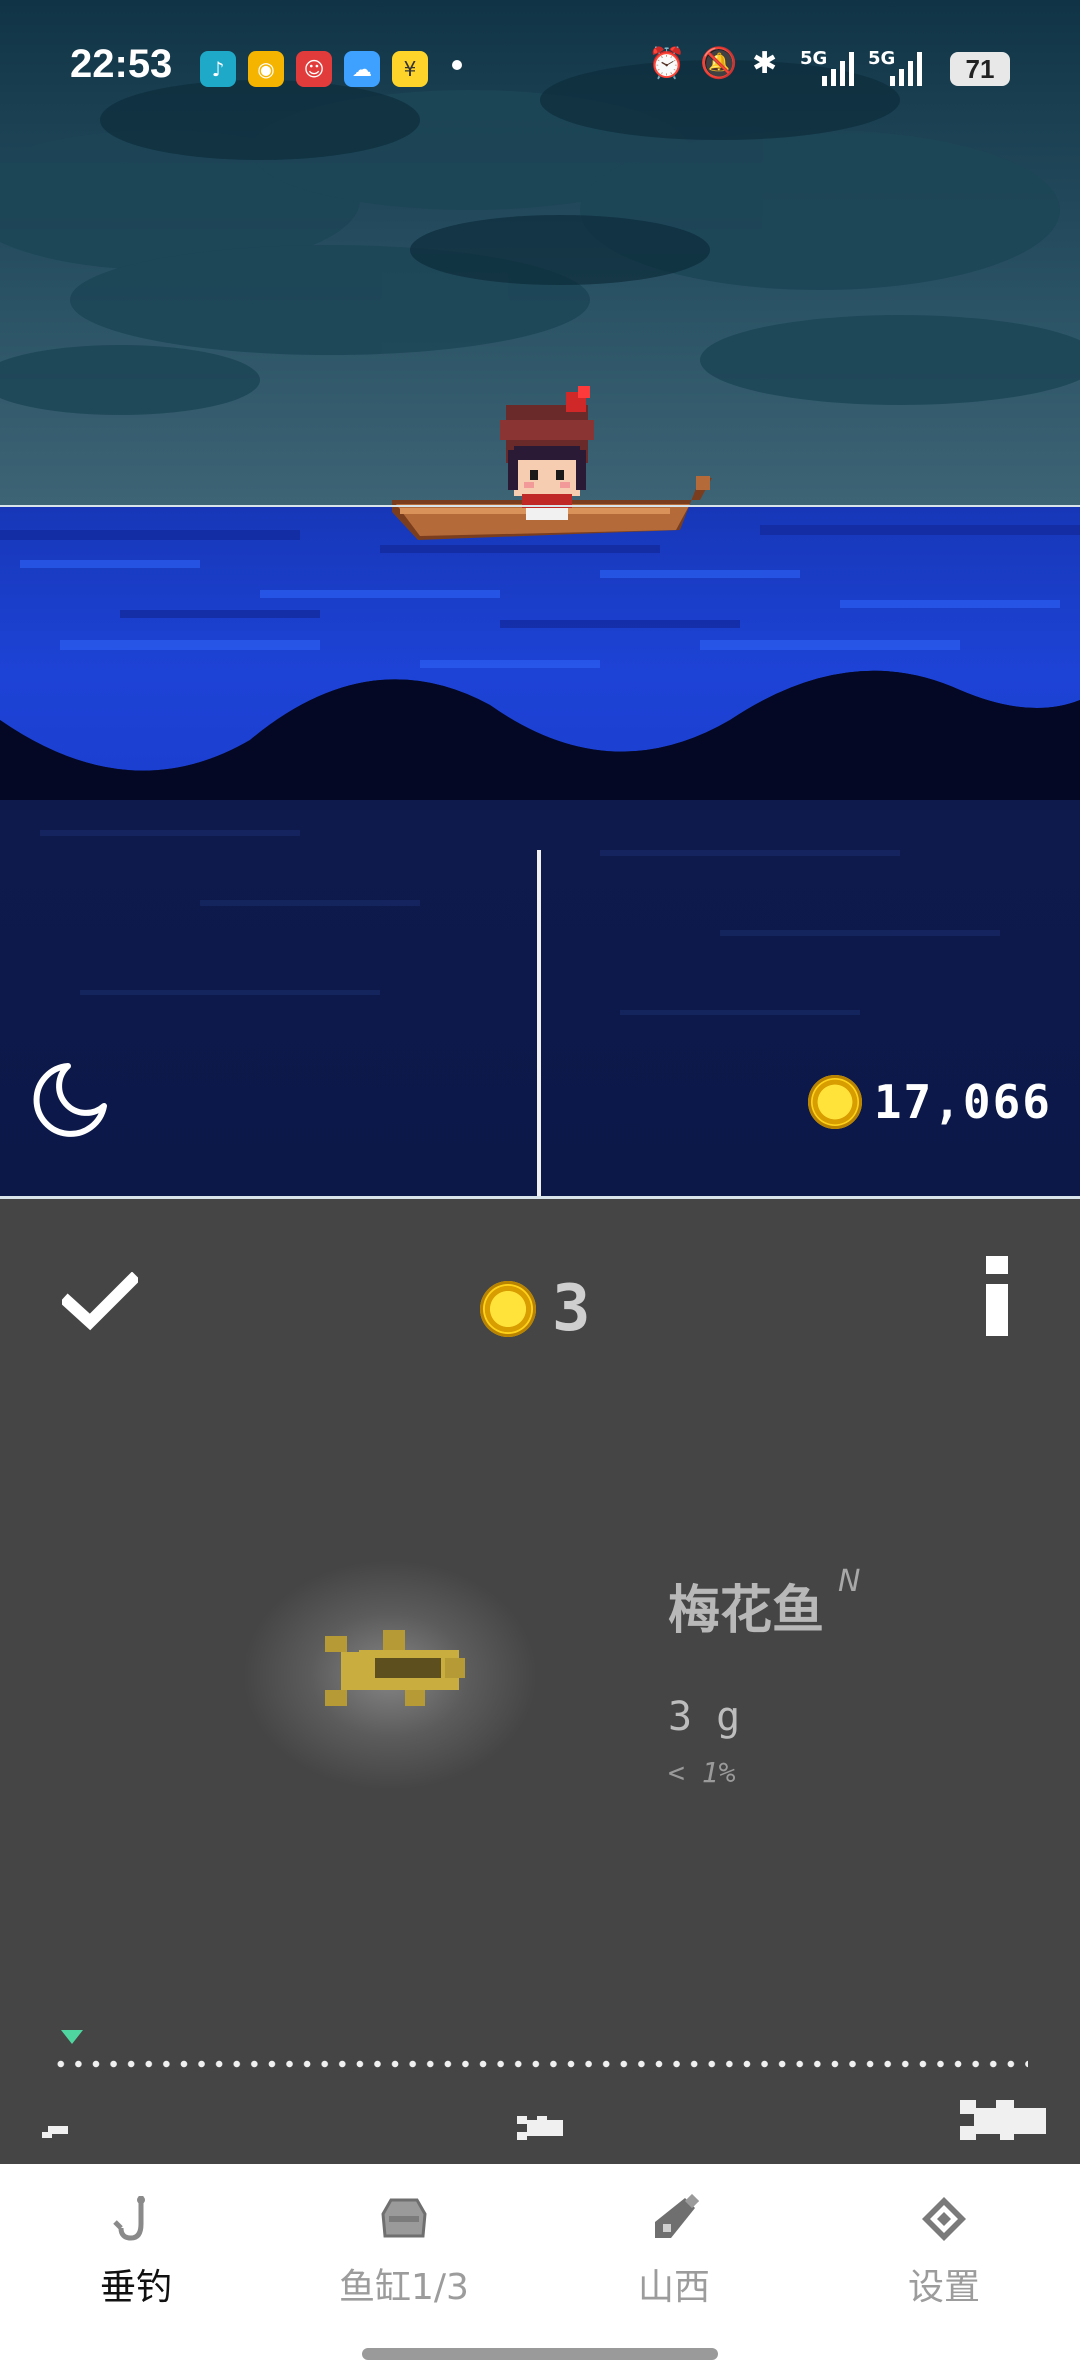  I want to click on tab-location: 山西, so click(674, 2251).